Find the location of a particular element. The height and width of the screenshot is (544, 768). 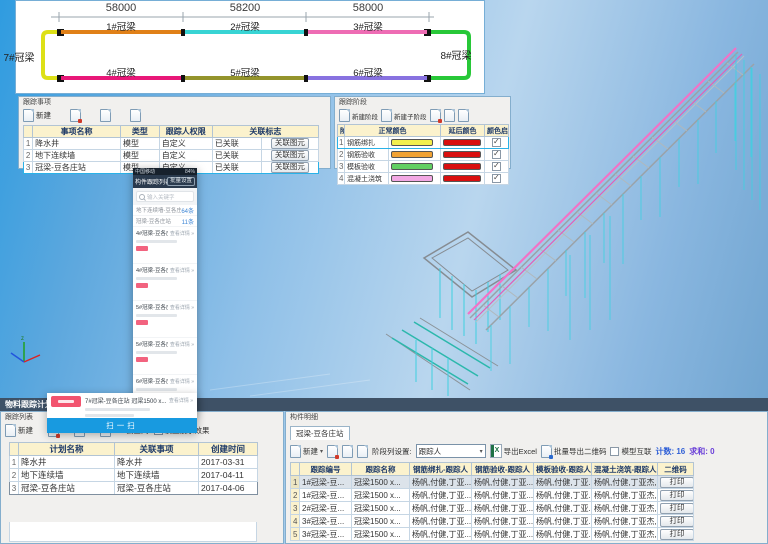

col-phase-name: 阶段名称 is located at coordinates (341, 130).